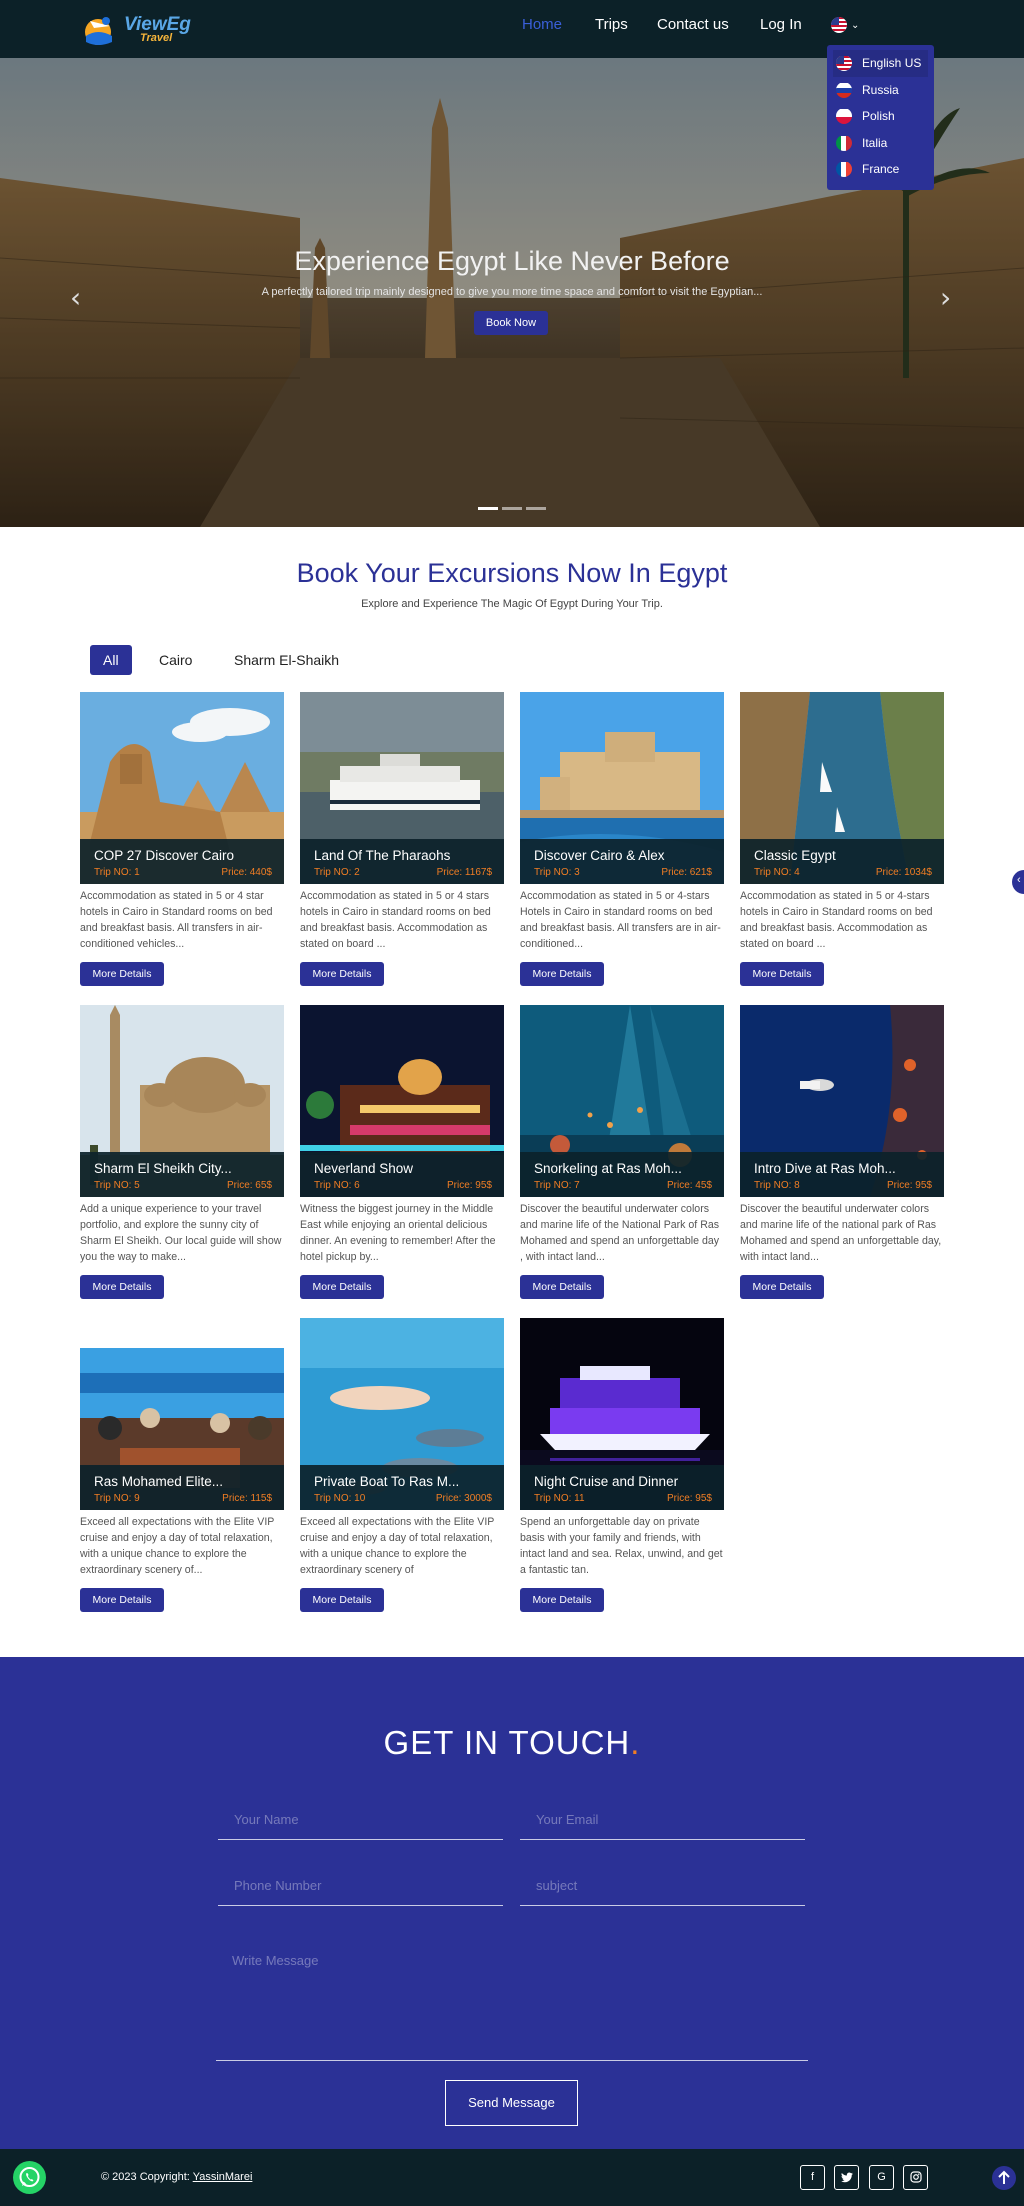  I want to click on author-link: YassinMarei, so click(223, 2177).